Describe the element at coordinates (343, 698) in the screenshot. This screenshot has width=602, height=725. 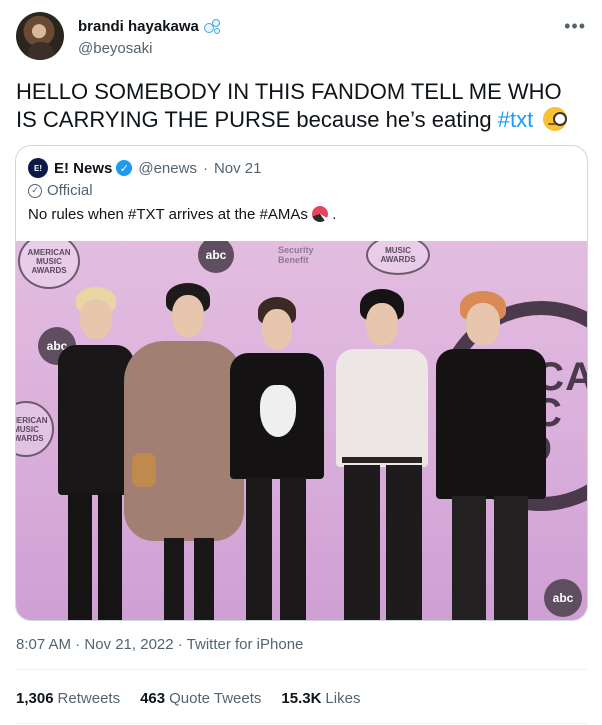
I see `stat-label: Likes` at that location.